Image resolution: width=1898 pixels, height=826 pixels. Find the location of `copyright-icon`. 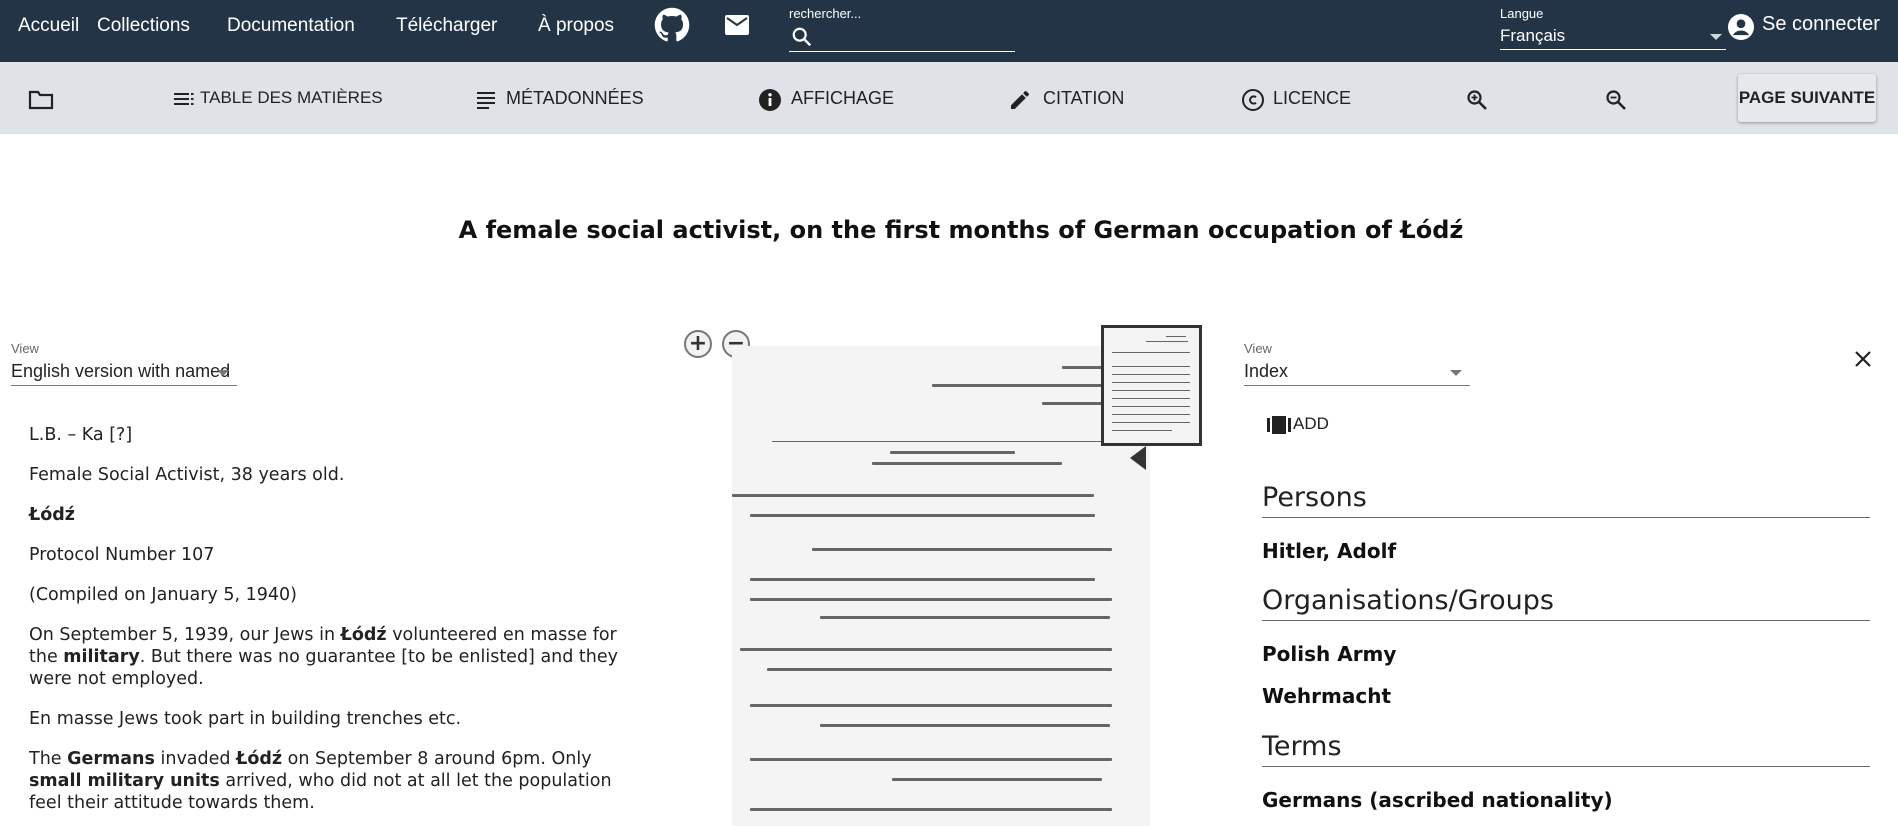

copyright-icon is located at coordinates (1253, 100).